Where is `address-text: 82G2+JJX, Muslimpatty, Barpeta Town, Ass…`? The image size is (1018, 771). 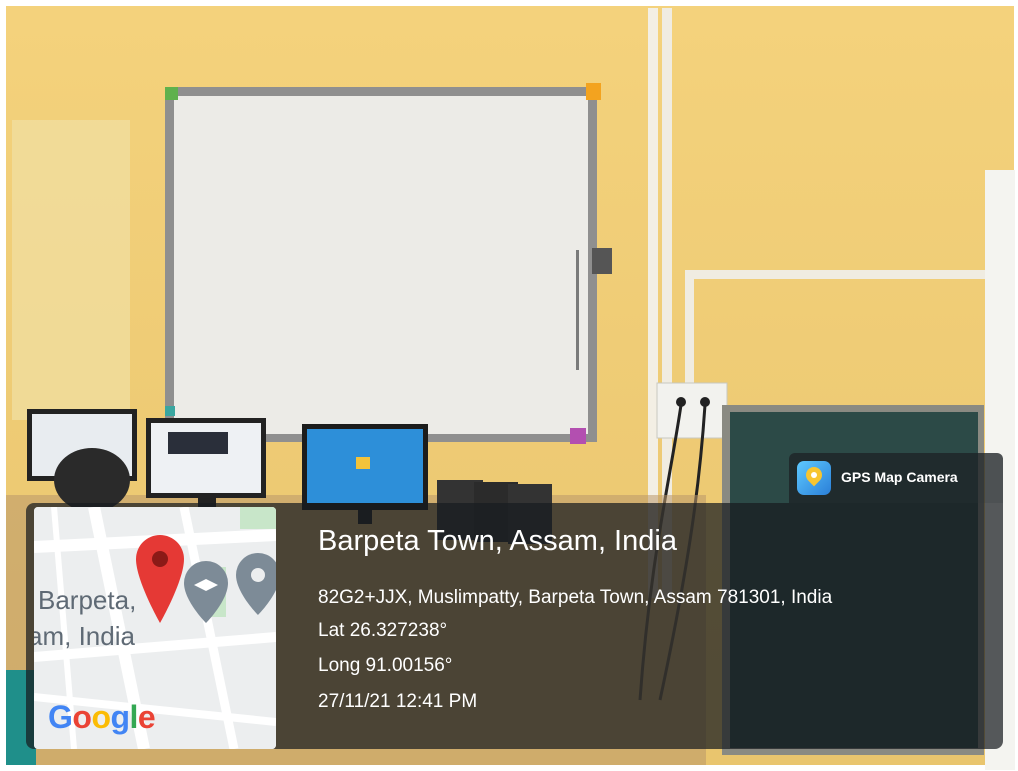
address-text: 82G2+JJX, Muslimpatty, Barpeta Town, Ass… is located at coordinates (575, 597).